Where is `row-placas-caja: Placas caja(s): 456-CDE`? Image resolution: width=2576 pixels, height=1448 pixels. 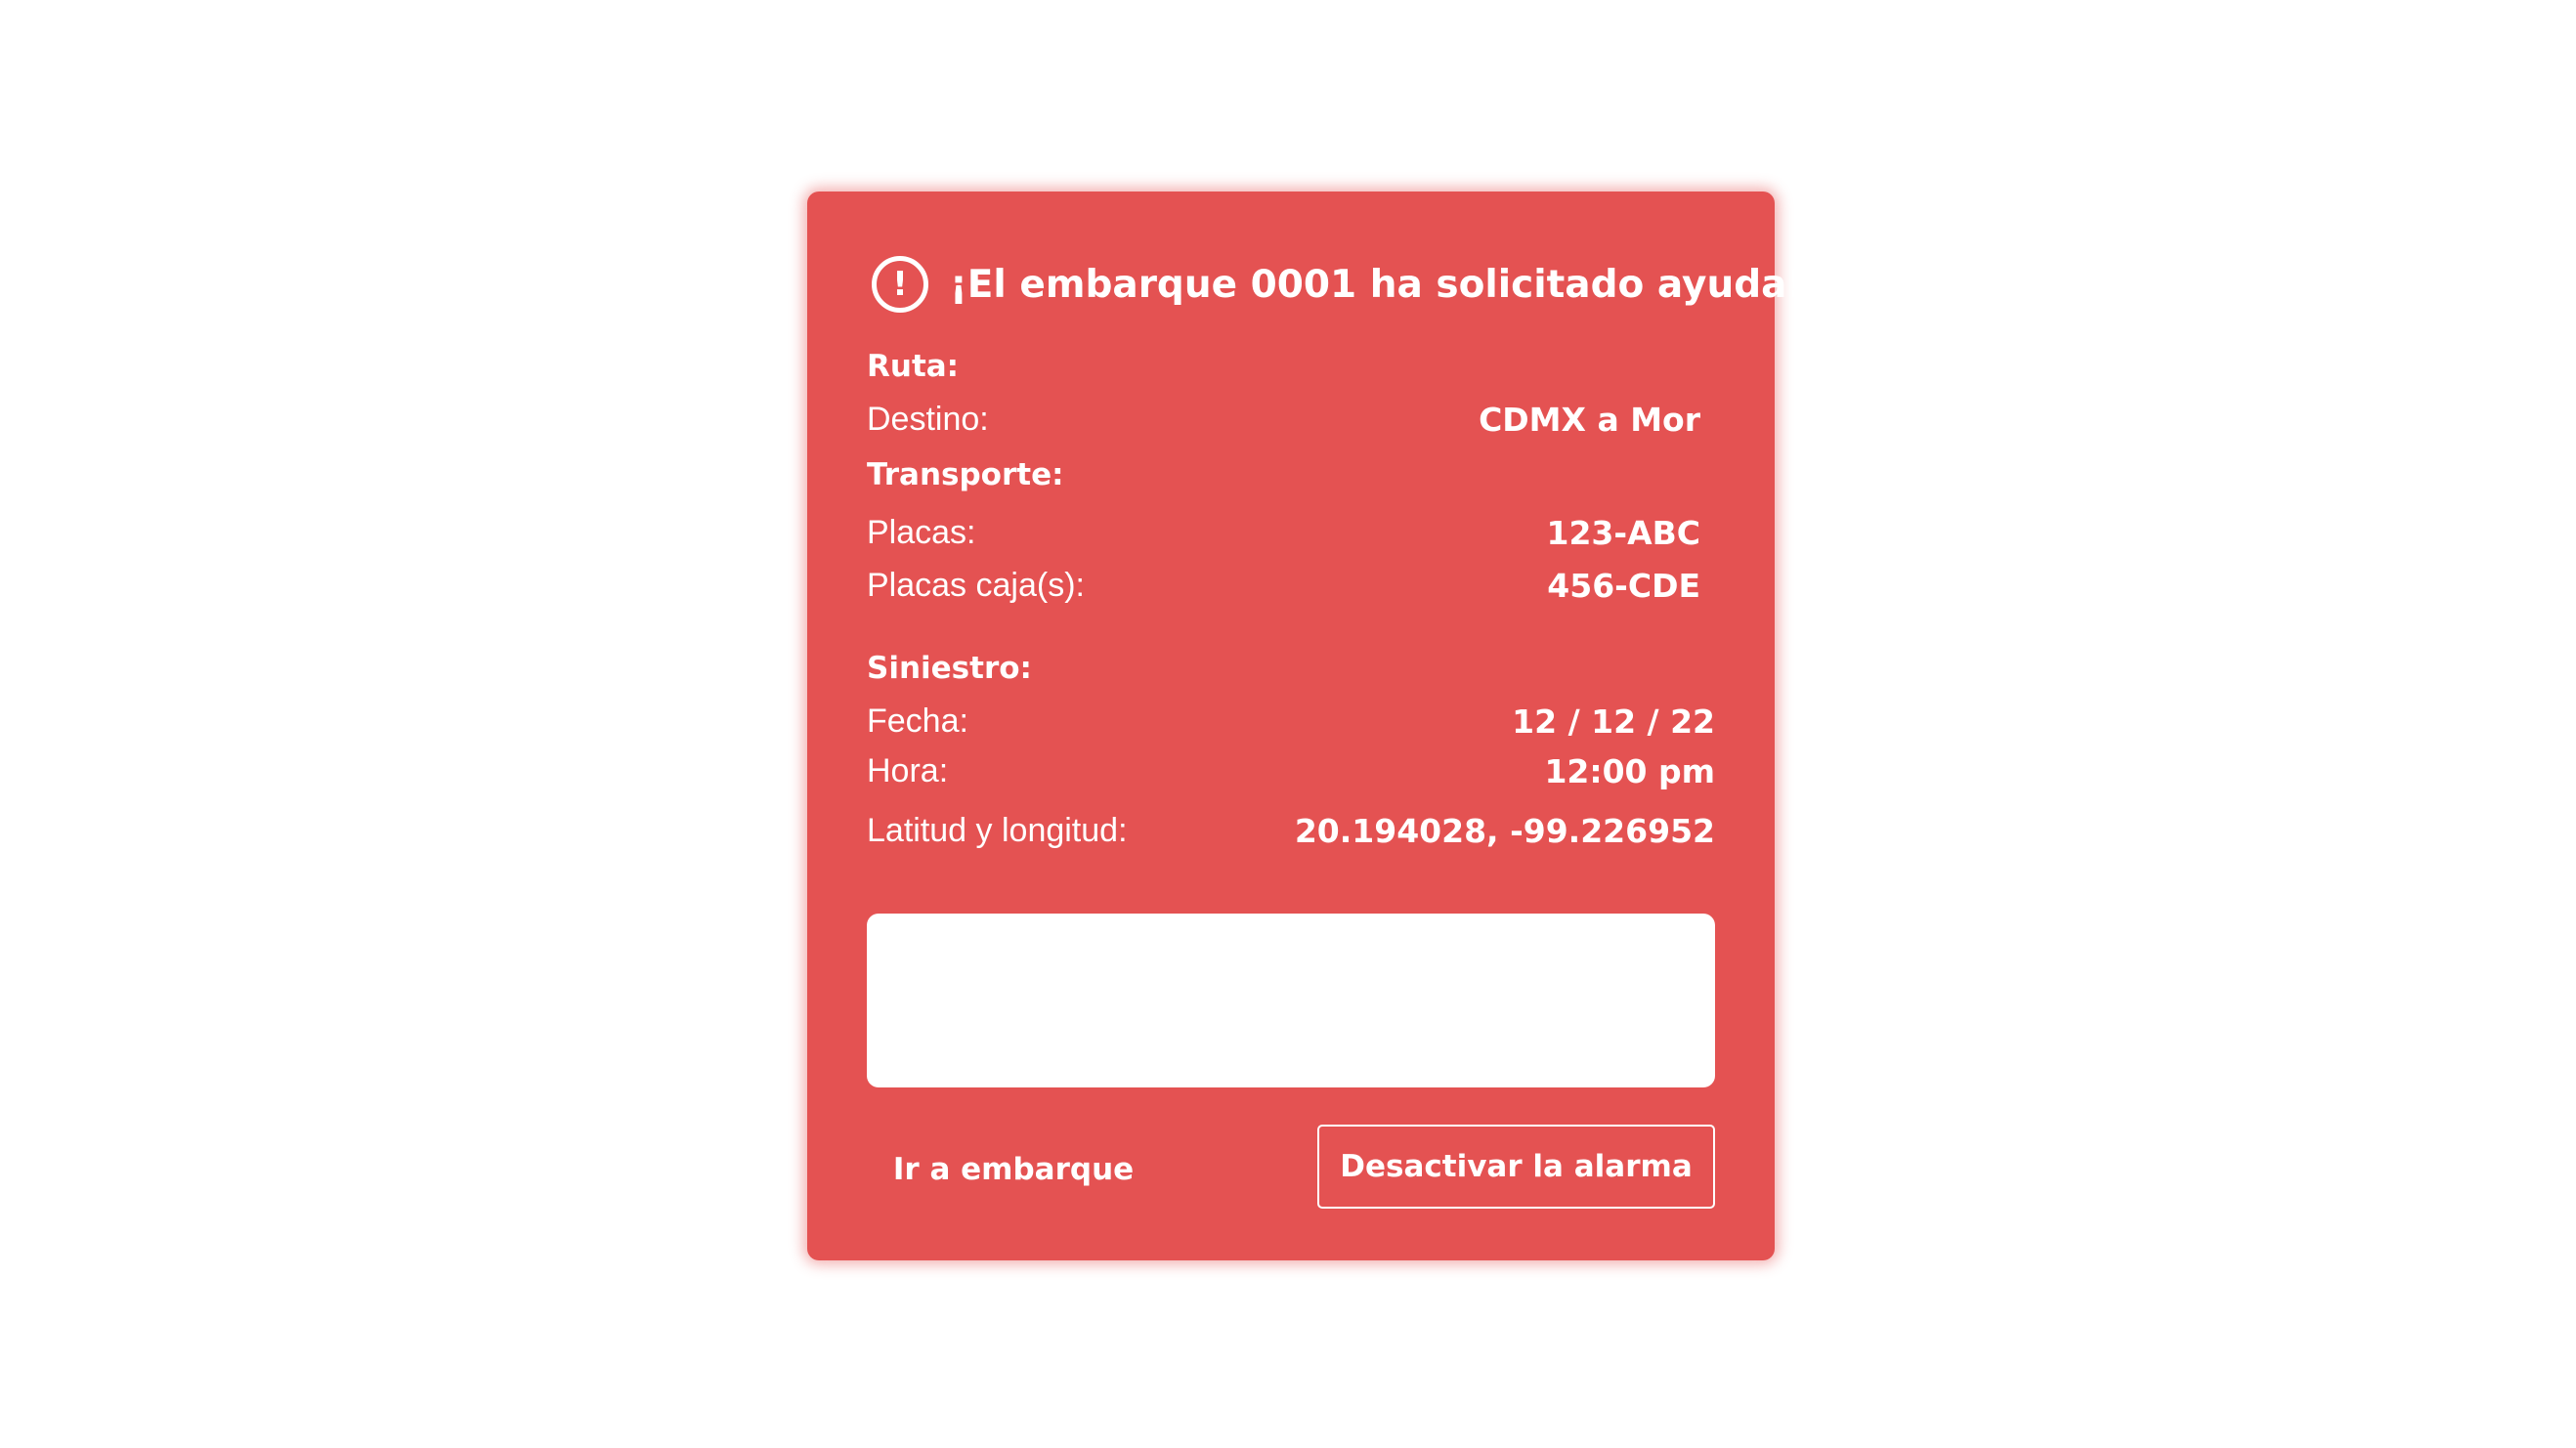
row-placas-caja: Placas caja(s): 456-CDE is located at coordinates (1284, 585).